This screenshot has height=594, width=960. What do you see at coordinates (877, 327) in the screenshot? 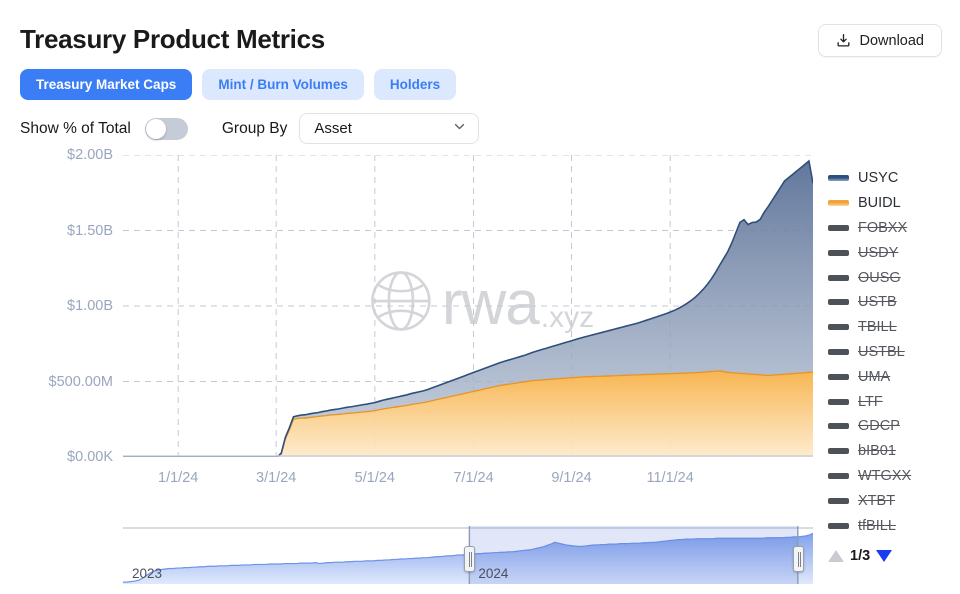
I see `legend-label: TBILL` at bounding box center [877, 327].